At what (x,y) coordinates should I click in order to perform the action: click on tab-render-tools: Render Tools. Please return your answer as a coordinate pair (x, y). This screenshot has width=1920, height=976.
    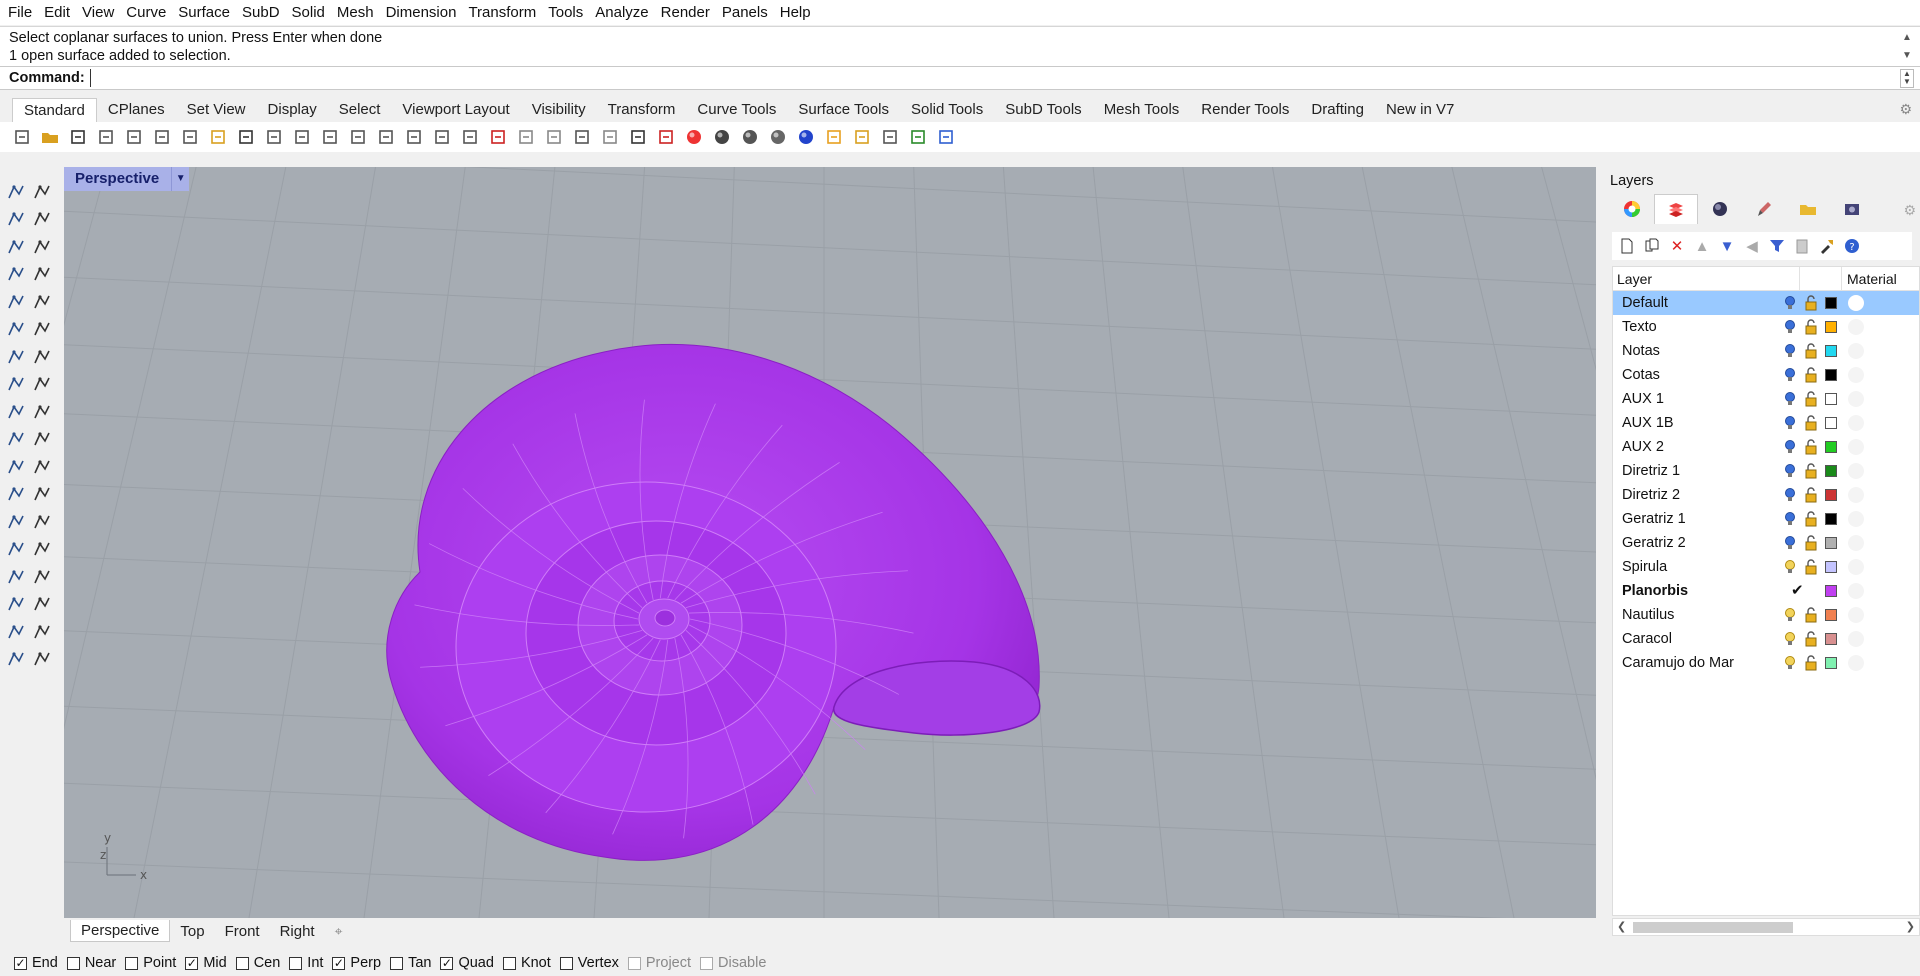
    Looking at the image, I should click on (1245, 110).